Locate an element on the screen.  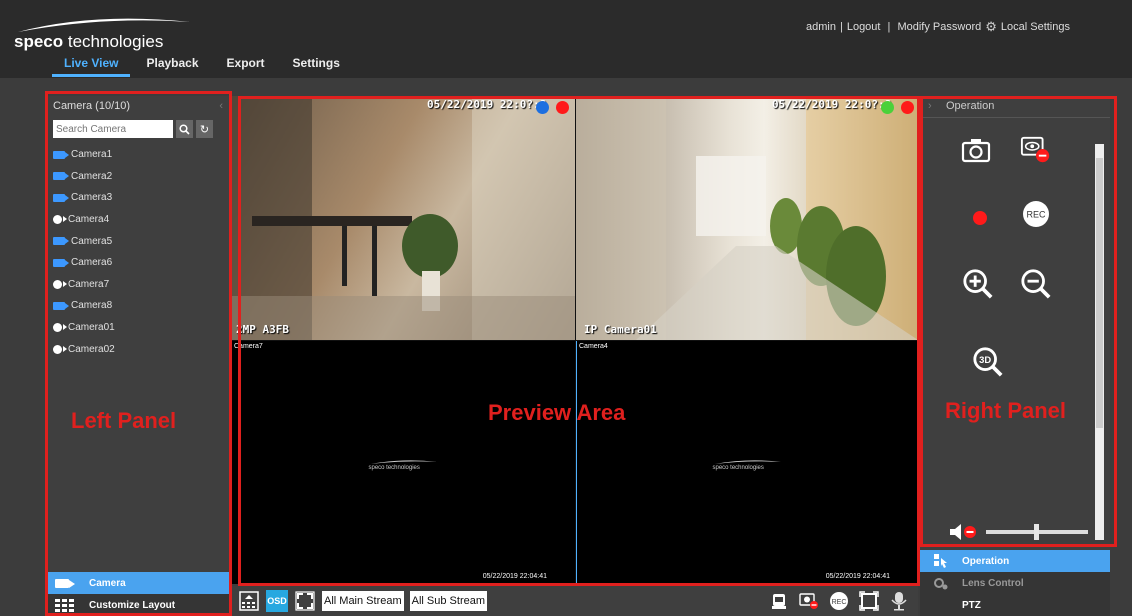
nav-live-view: Live View is located at coordinates (91, 65).